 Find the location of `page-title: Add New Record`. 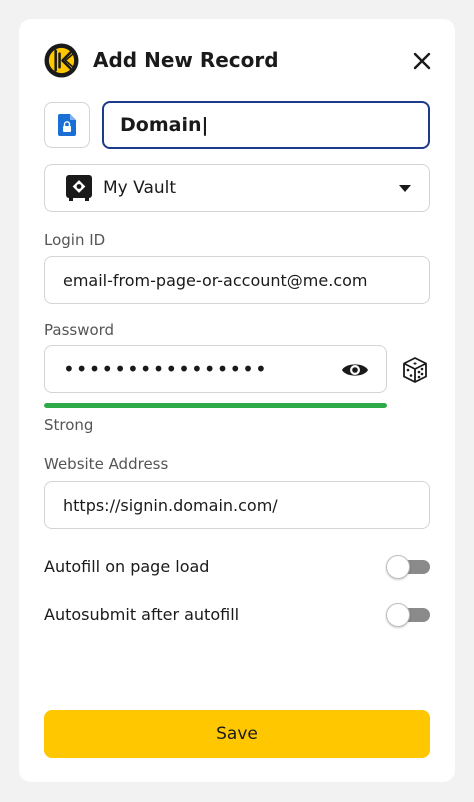

page-title: Add New Record is located at coordinates (186, 60).